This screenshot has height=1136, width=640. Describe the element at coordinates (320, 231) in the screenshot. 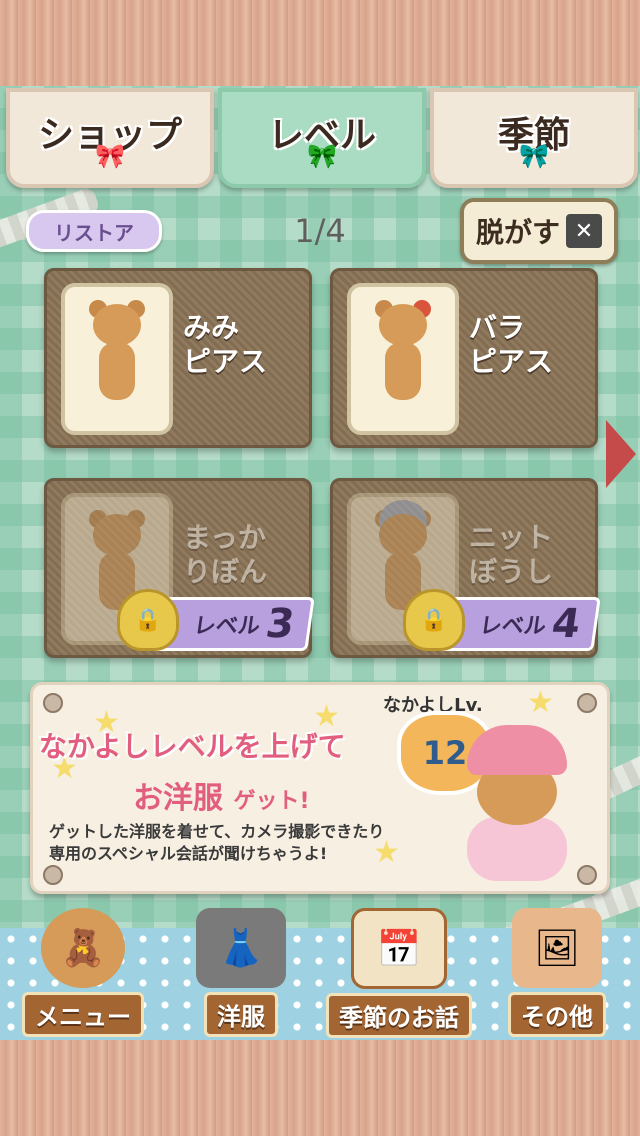

I see `page-indicator: 1/4` at that location.